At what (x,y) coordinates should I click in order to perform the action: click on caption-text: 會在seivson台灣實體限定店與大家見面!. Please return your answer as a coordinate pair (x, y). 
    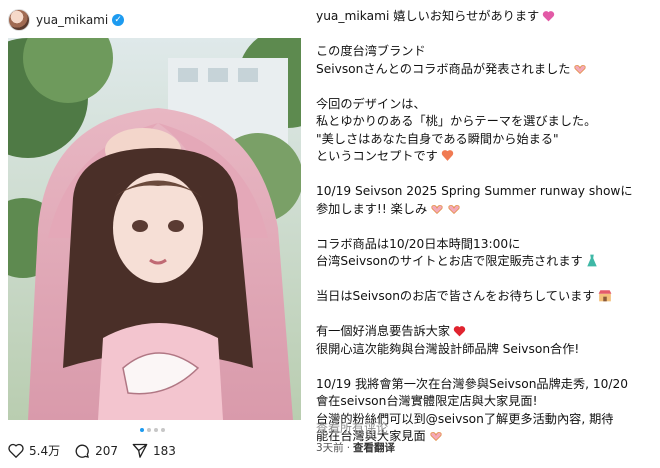
    Looking at the image, I should click on (427, 401).